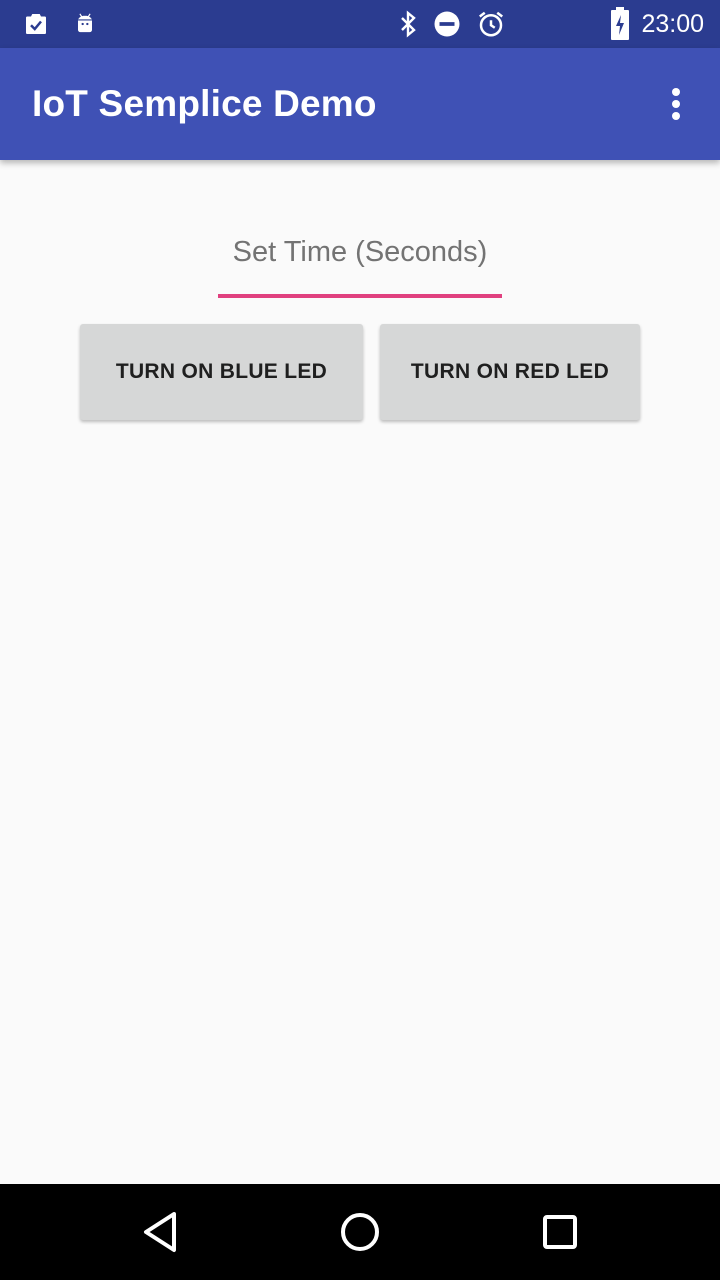  I want to click on turn-on-blue-led-button: TURN ON BLUE LED, so click(221, 372).